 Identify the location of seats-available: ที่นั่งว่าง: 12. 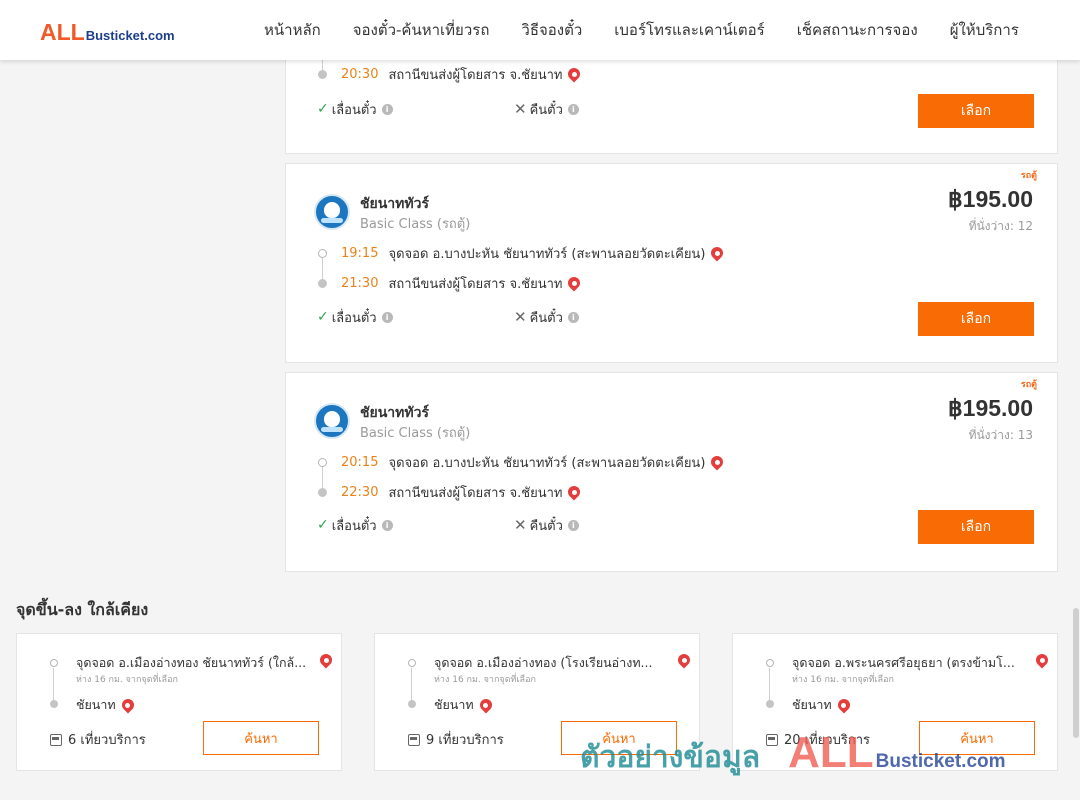
(1000, 226).